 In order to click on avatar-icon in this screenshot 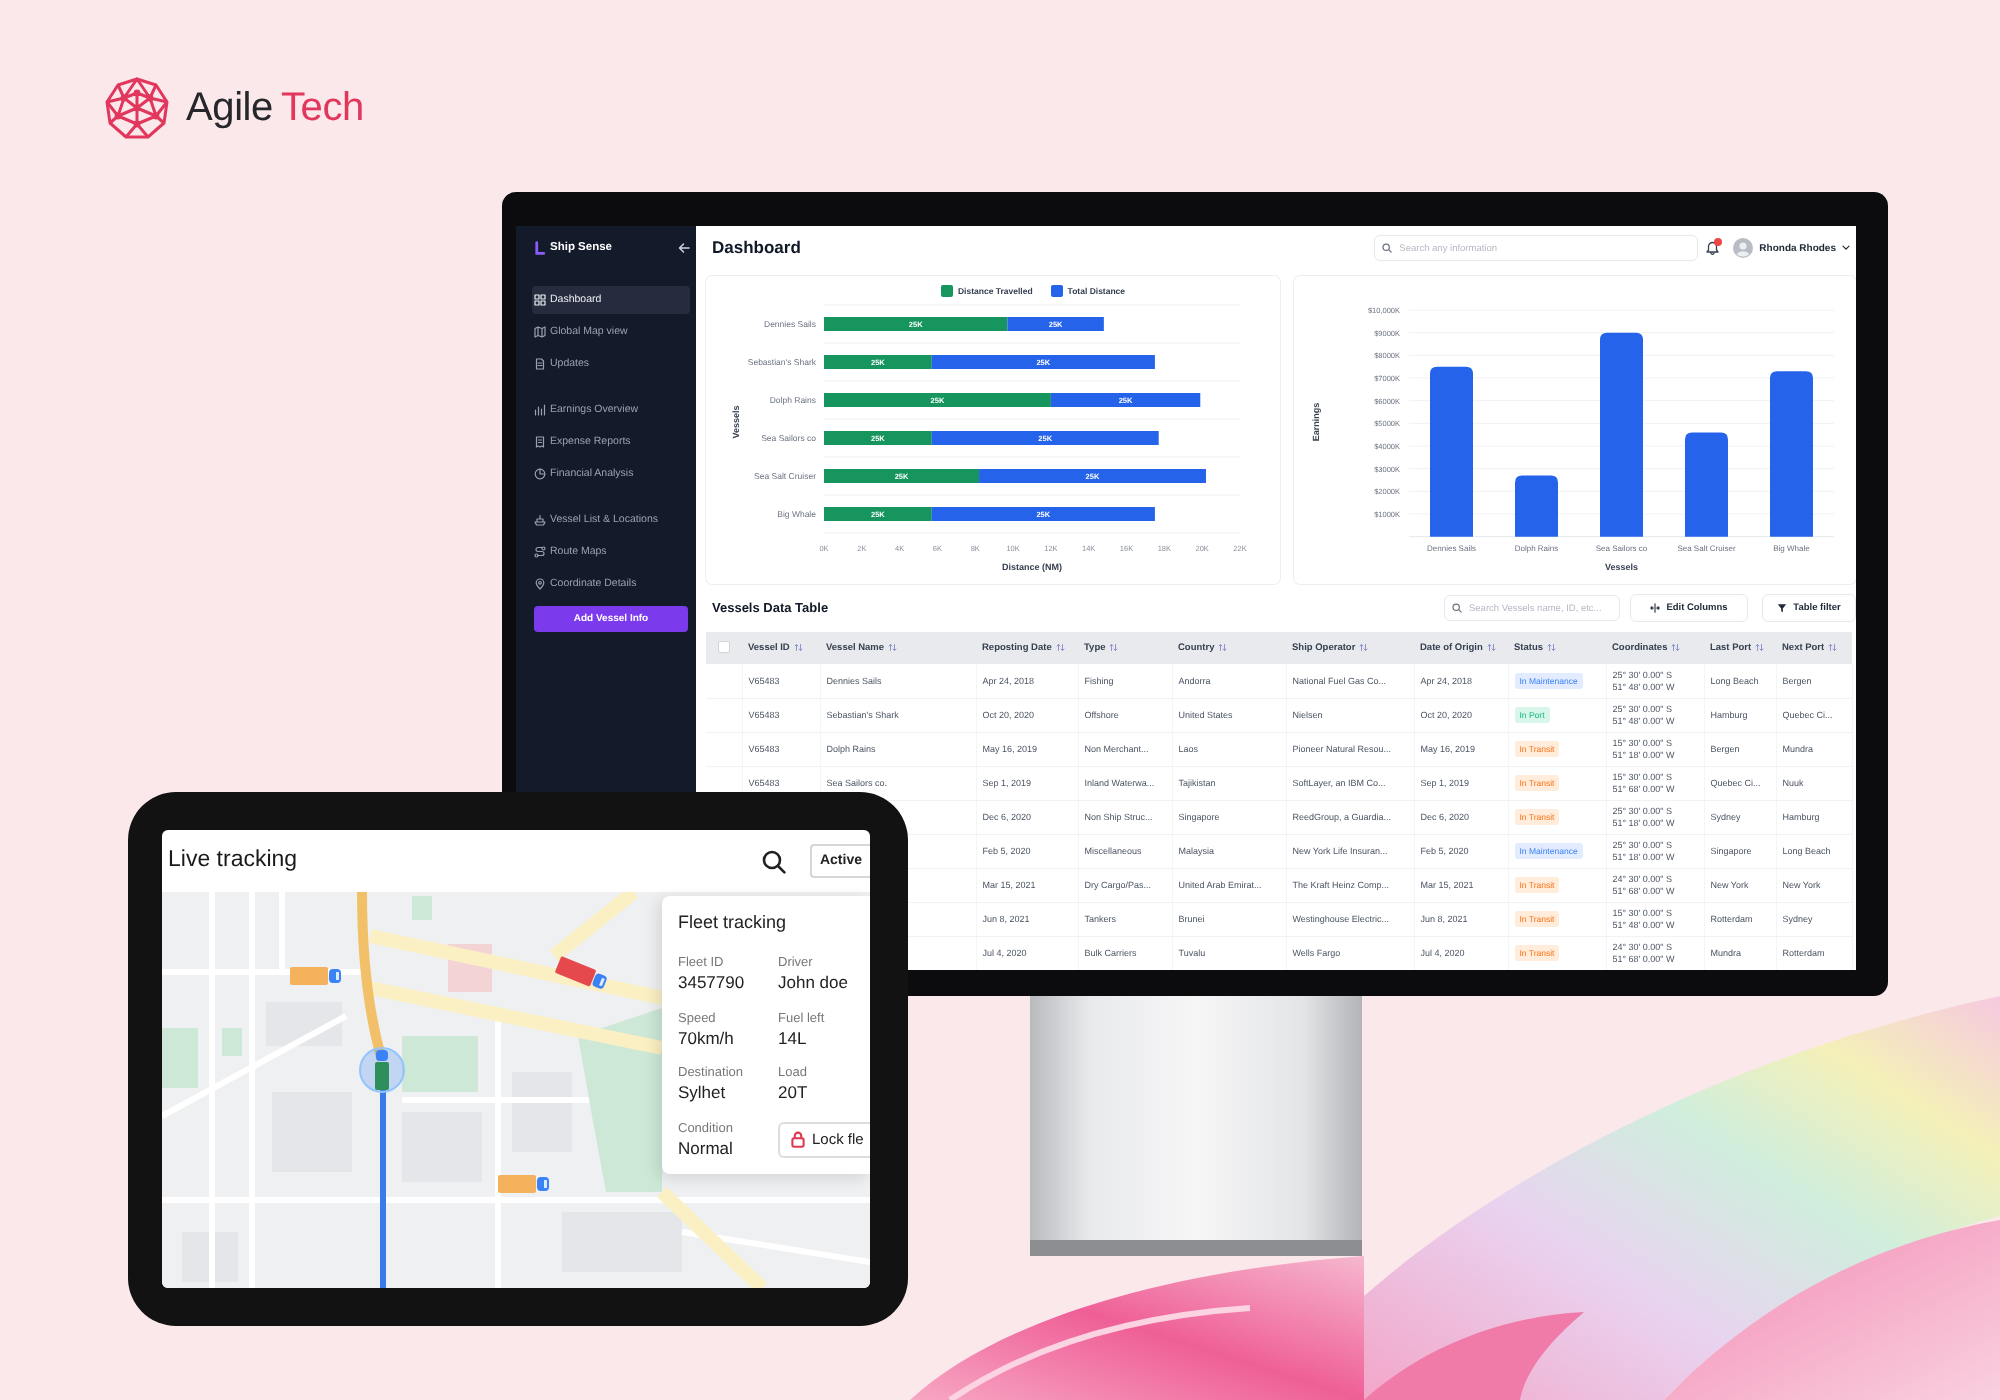, I will do `click(1743, 248)`.